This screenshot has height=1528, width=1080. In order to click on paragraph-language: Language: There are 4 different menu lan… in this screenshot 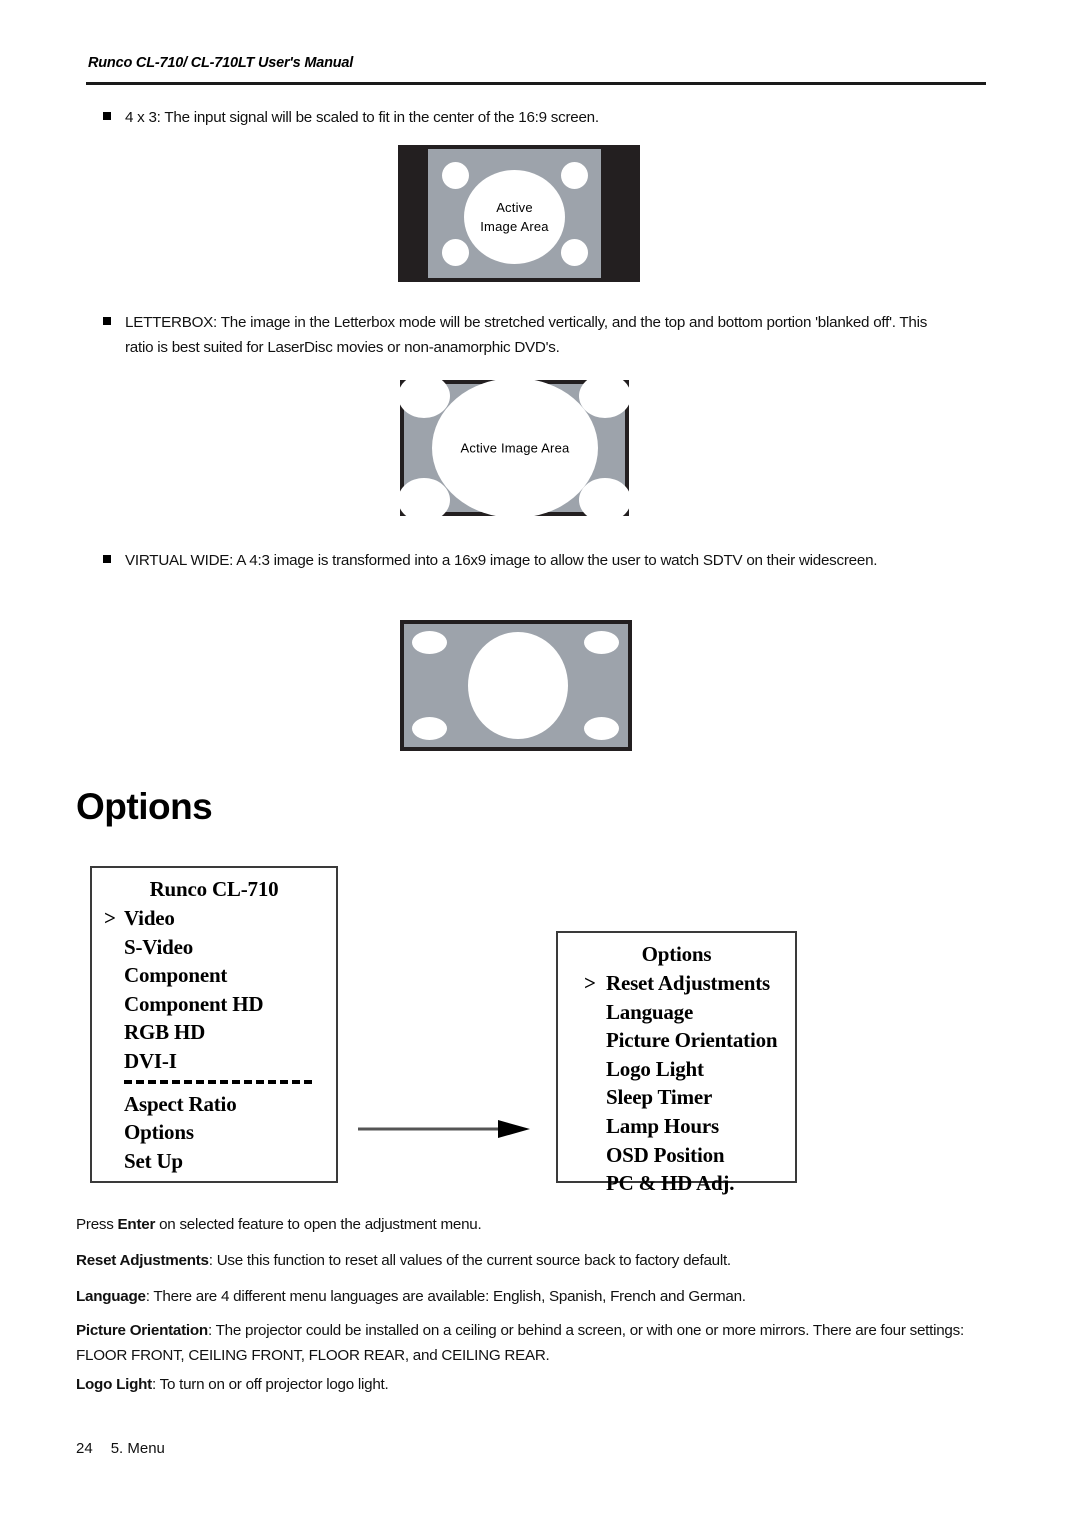, I will do `click(521, 1296)`.